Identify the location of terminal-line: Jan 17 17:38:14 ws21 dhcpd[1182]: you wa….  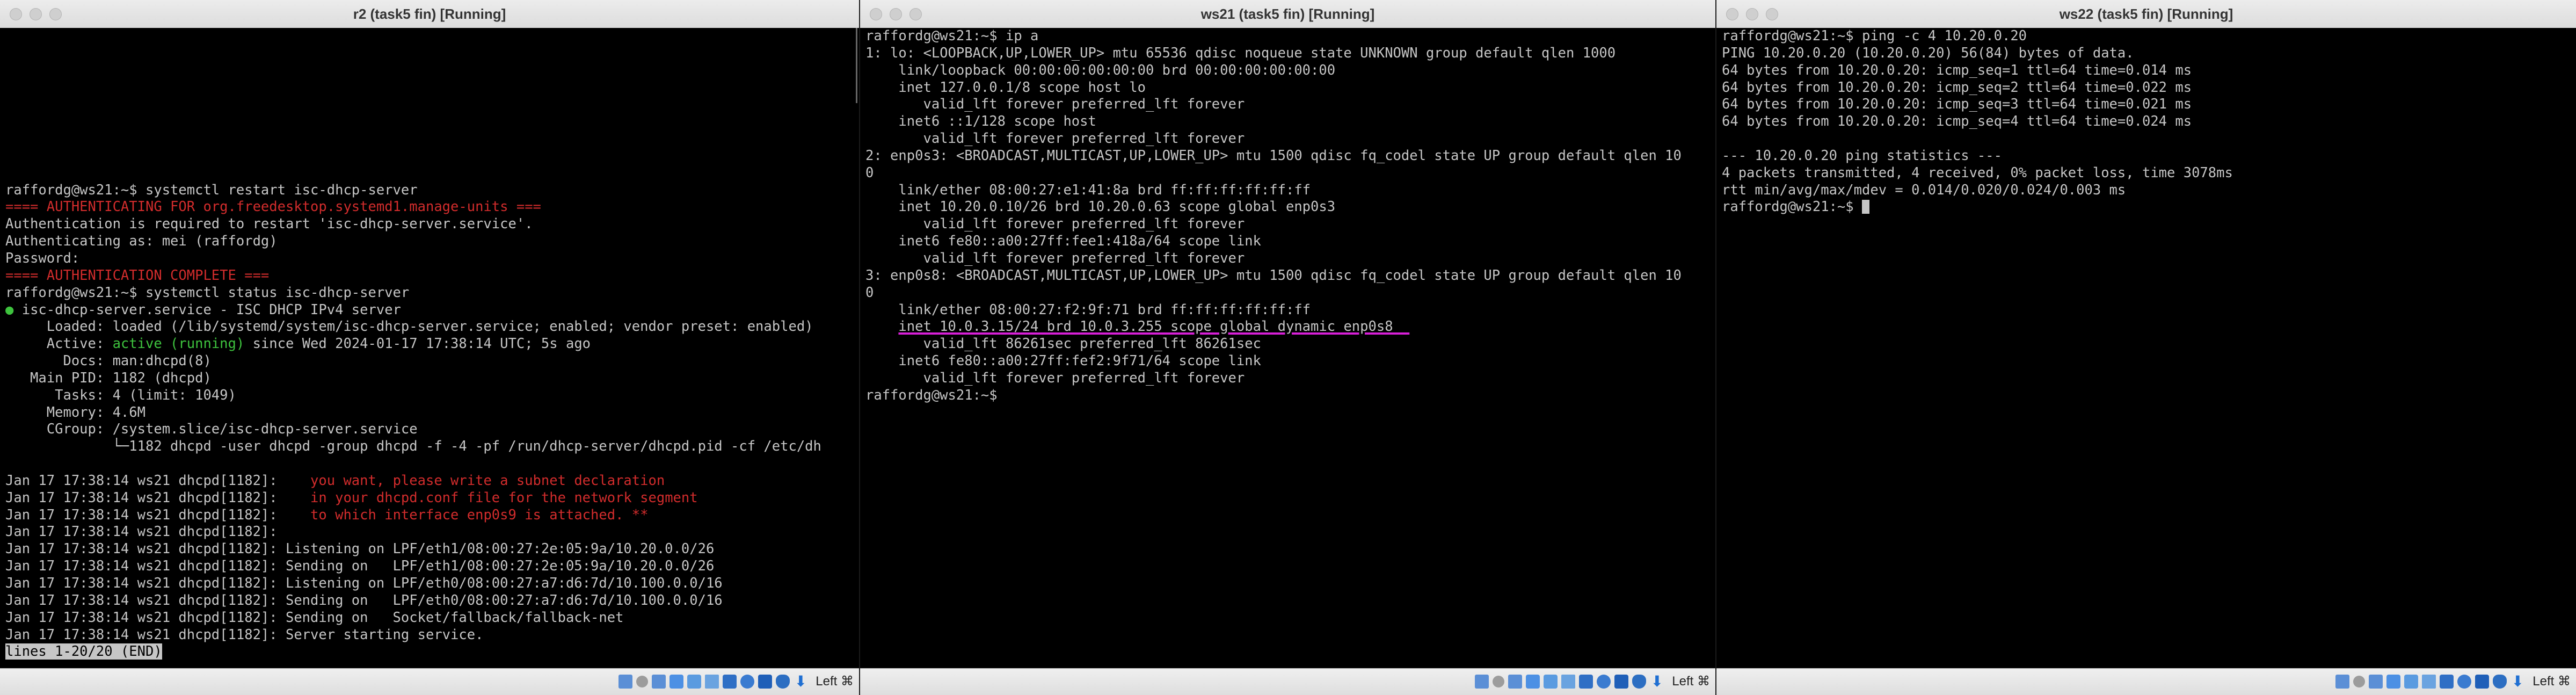
(432, 481).